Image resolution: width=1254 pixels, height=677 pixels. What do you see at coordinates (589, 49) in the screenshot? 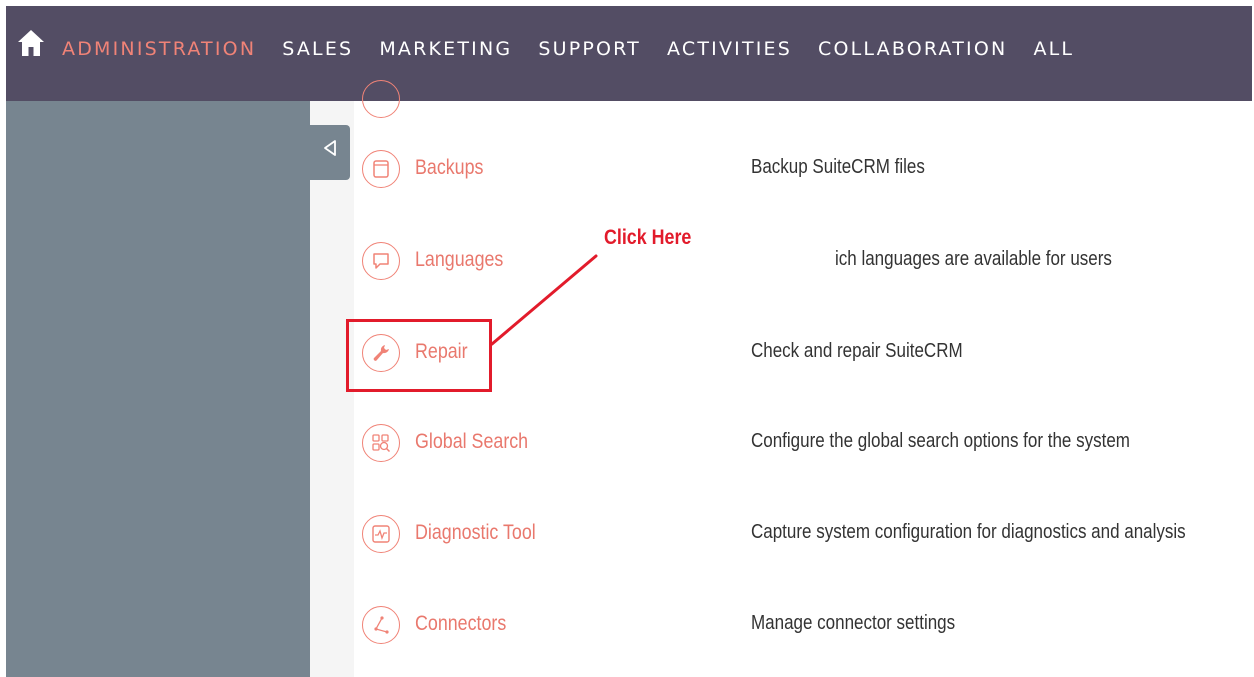
I see `nav-item-support: SUPPORT` at bounding box center [589, 49].